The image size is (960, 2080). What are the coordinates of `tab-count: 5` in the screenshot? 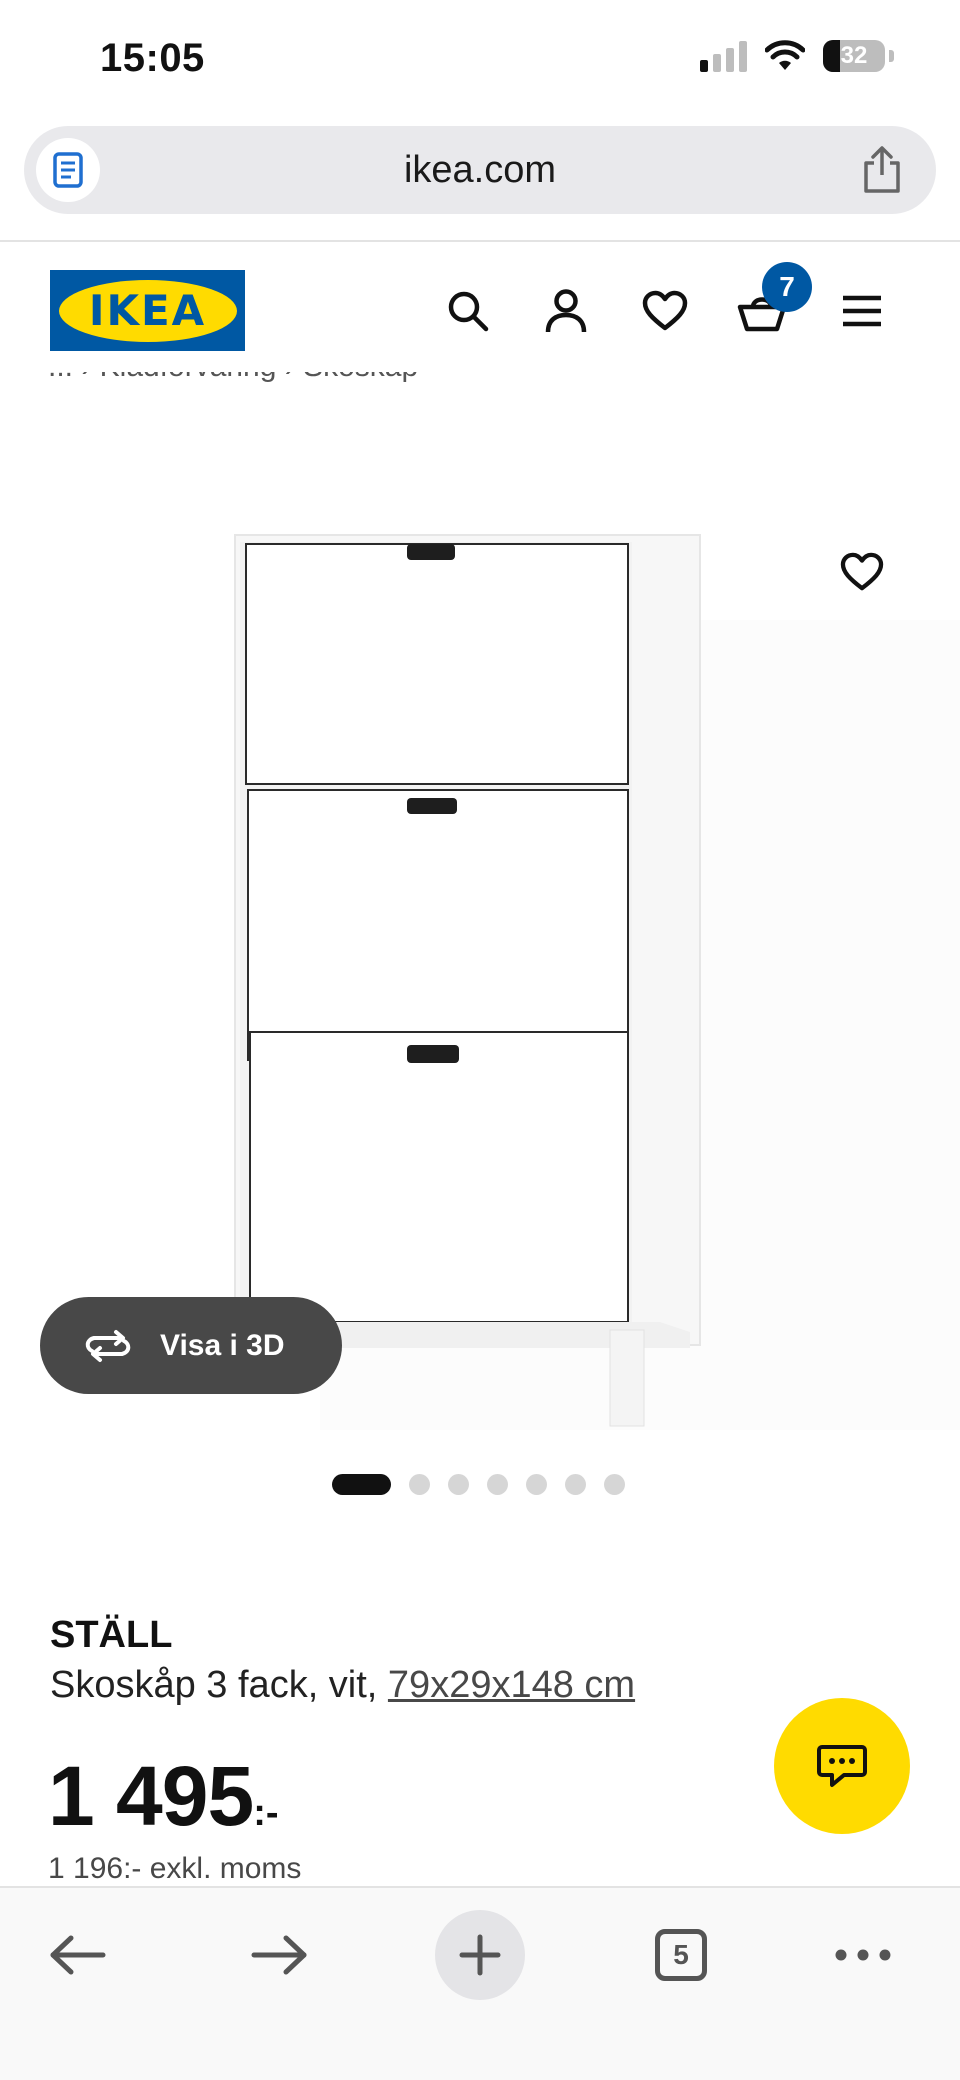 It's located at (681, 1955).